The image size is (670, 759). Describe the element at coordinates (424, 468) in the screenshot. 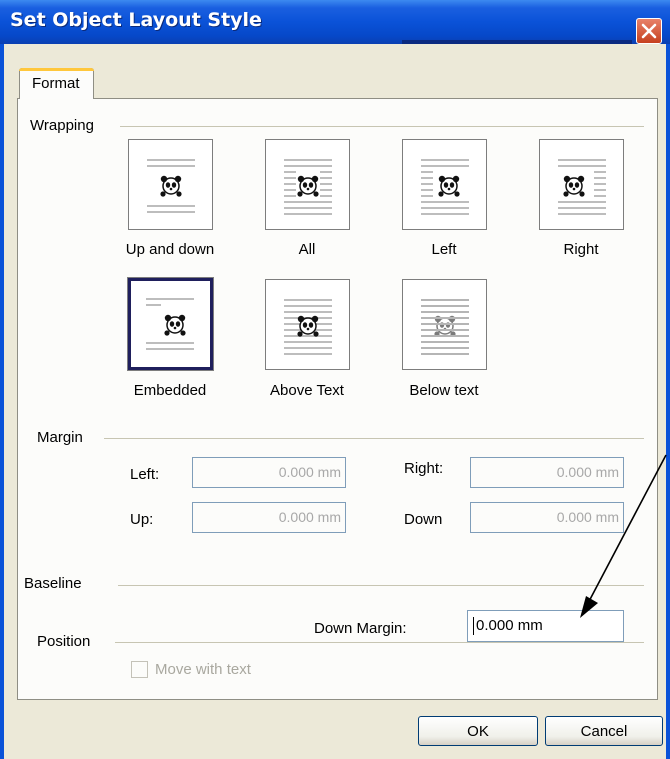

I see `margin-right-label: Right:` at that location.